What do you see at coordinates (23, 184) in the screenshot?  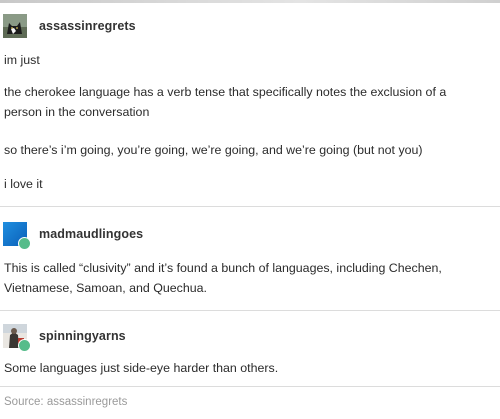 I see `post-text-line: i love it` at bounding box center [23, 184].